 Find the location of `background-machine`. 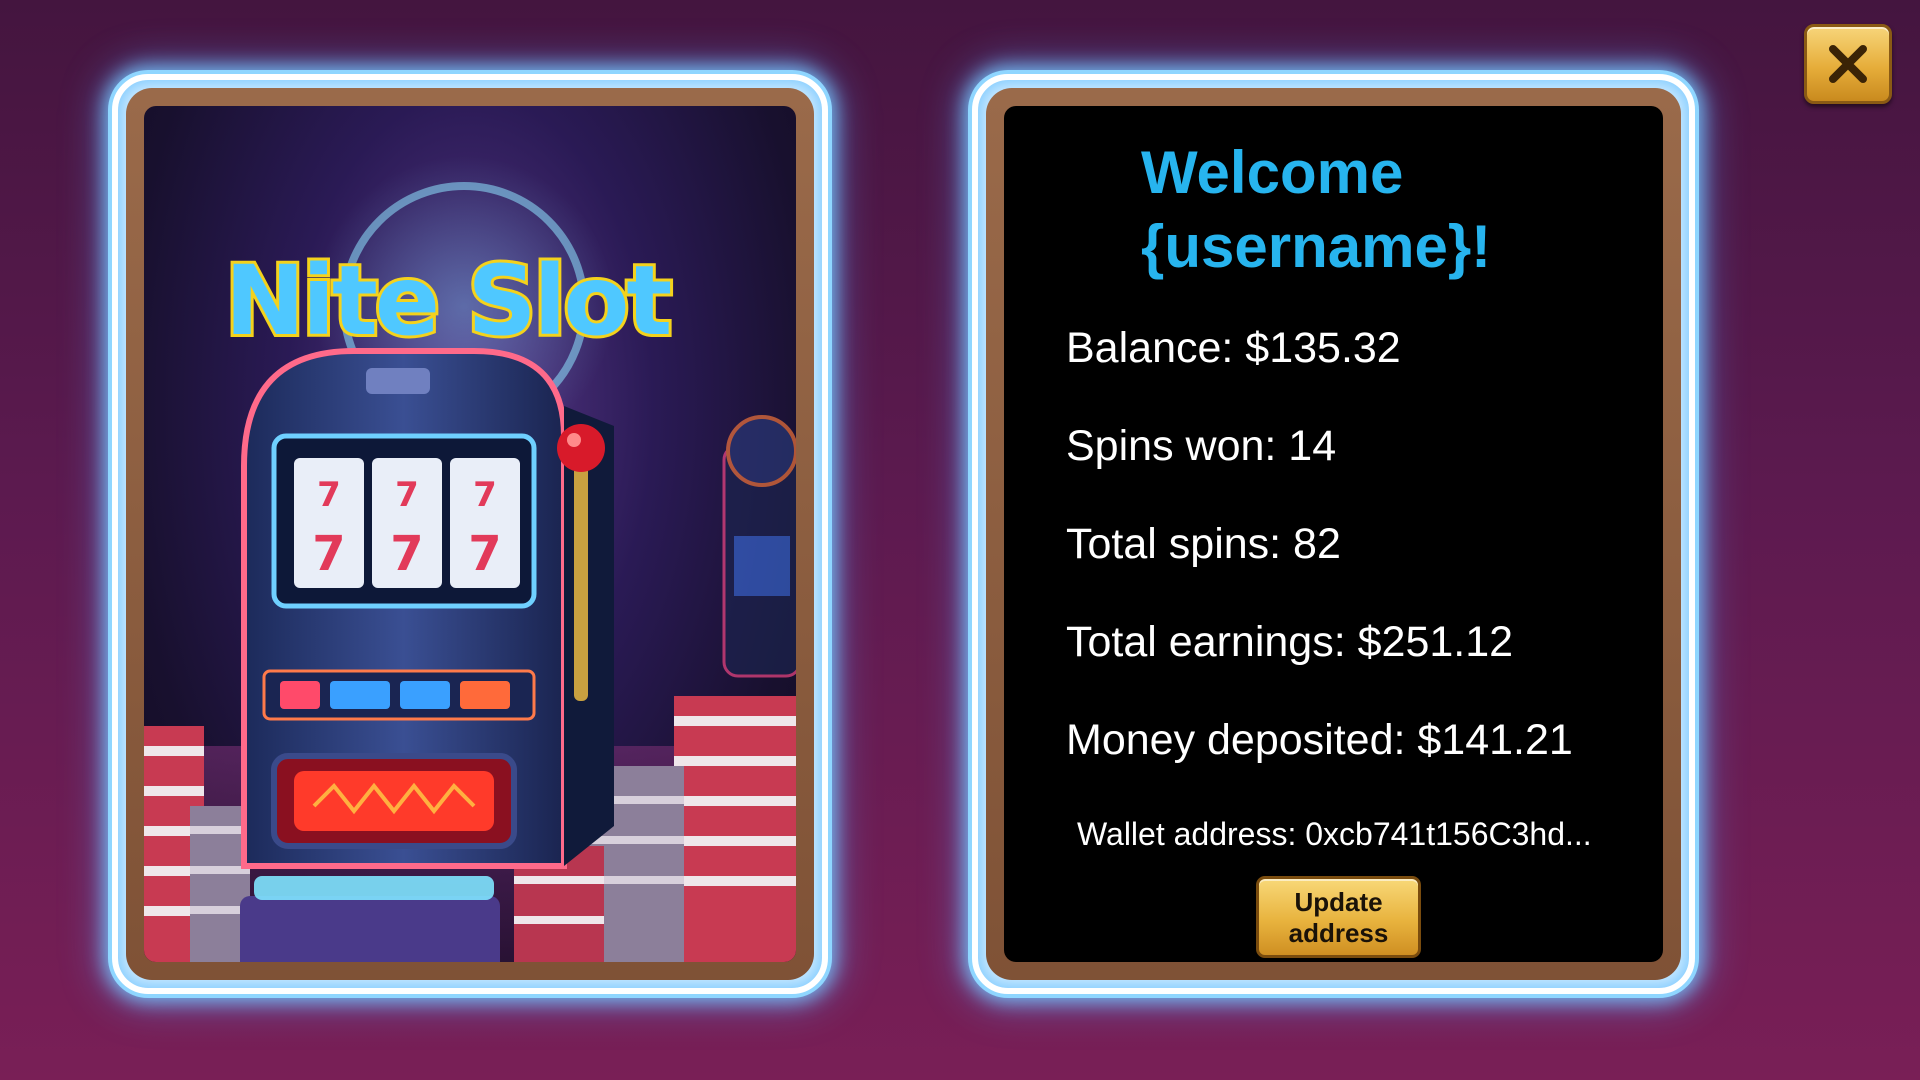

background-machine is located at coordinates (759, 546).